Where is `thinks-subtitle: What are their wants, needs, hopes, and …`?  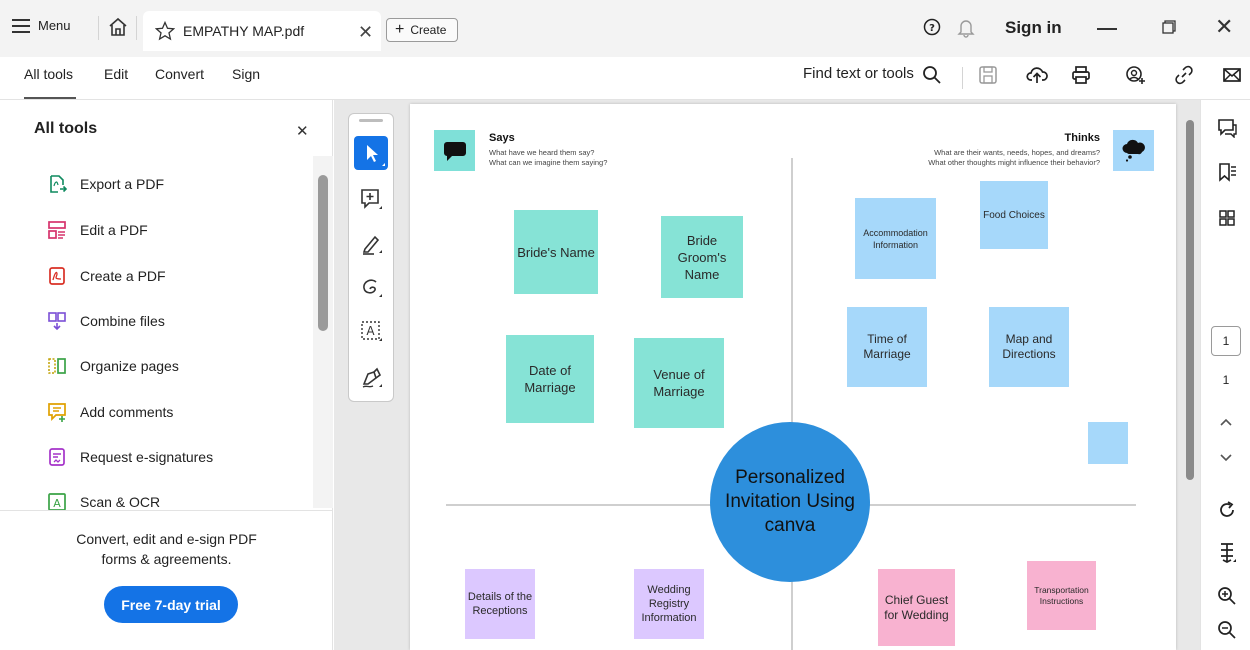
thinks-subtitle: What are their wants, needs, hopes, and … is located at coordinates (975, 158).